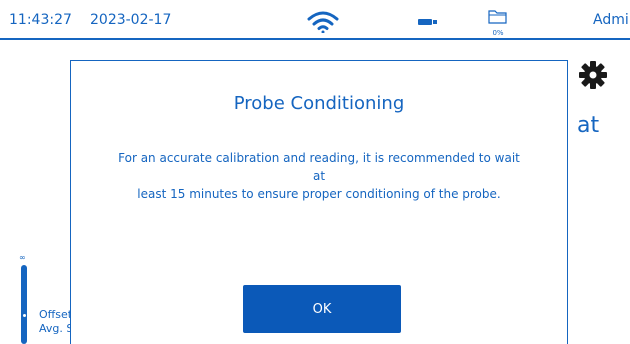 This screenshot has width=630, height=344. What do you see at coordinates (24, 304) in the screenshot?
I see `level-slider` at bounding box center [24, 304].